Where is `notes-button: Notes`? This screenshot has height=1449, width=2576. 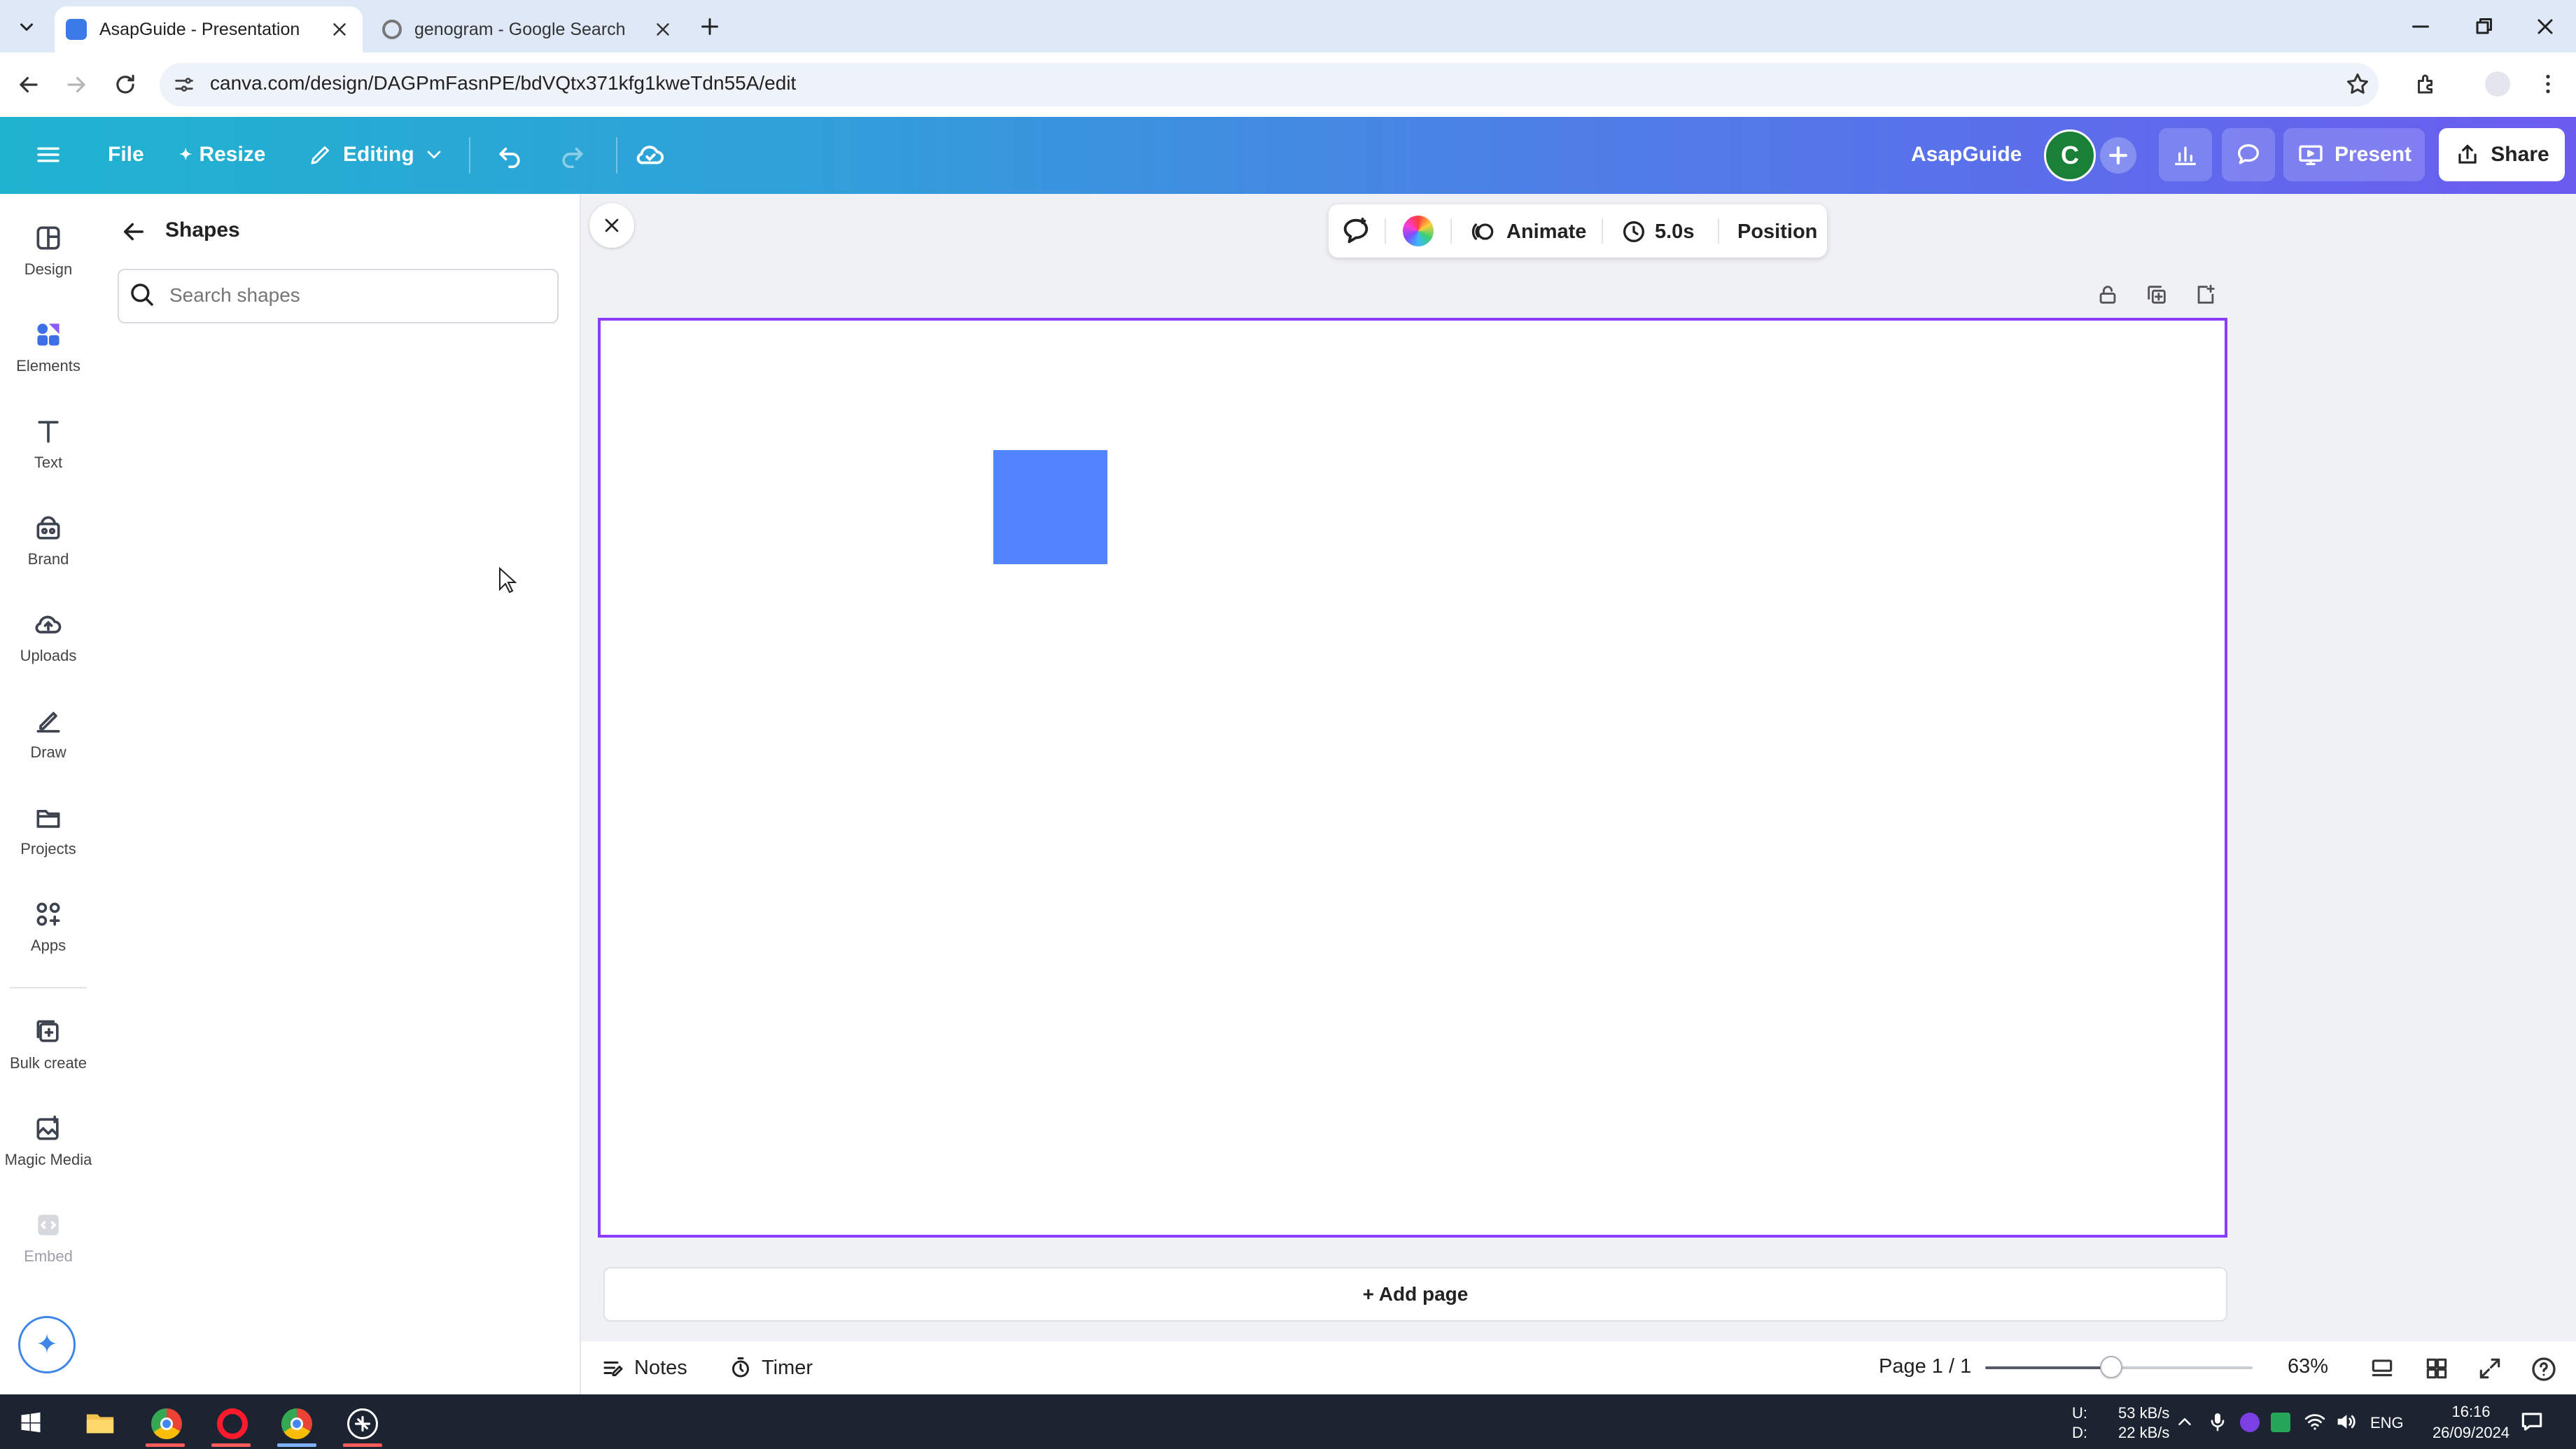
notes-button: Notes is located at coordinates (644, 1367).